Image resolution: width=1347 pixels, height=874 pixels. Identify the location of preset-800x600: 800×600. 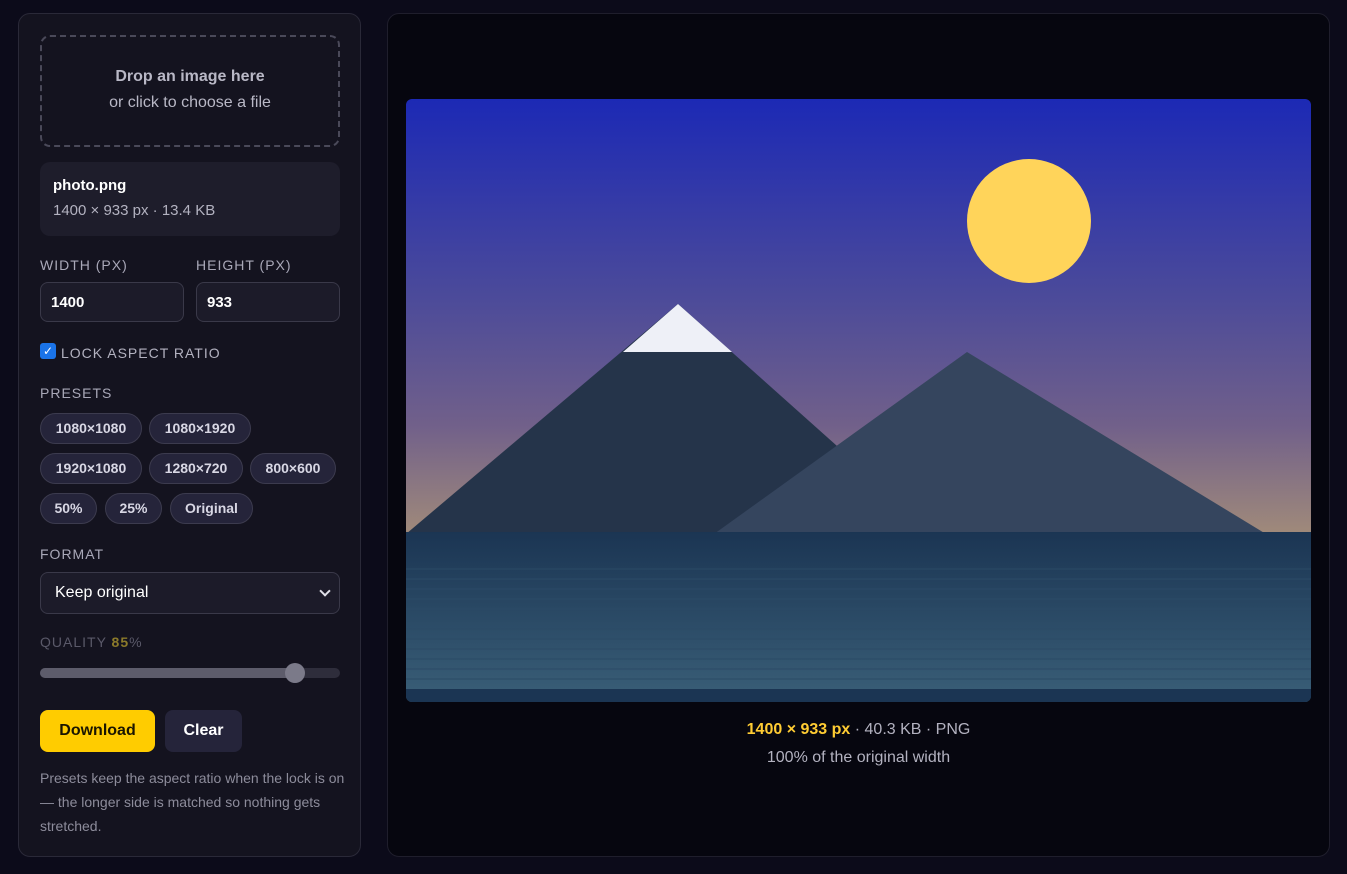
(293, 468).